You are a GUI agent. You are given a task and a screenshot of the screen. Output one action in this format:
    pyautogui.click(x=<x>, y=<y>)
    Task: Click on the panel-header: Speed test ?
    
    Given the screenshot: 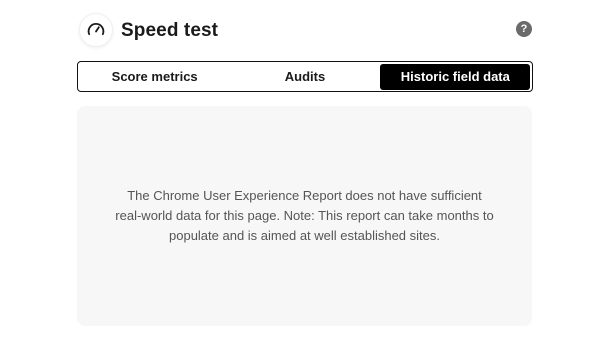 What is the action you would take?
    pyautogui.click(x=306, y=31)
    